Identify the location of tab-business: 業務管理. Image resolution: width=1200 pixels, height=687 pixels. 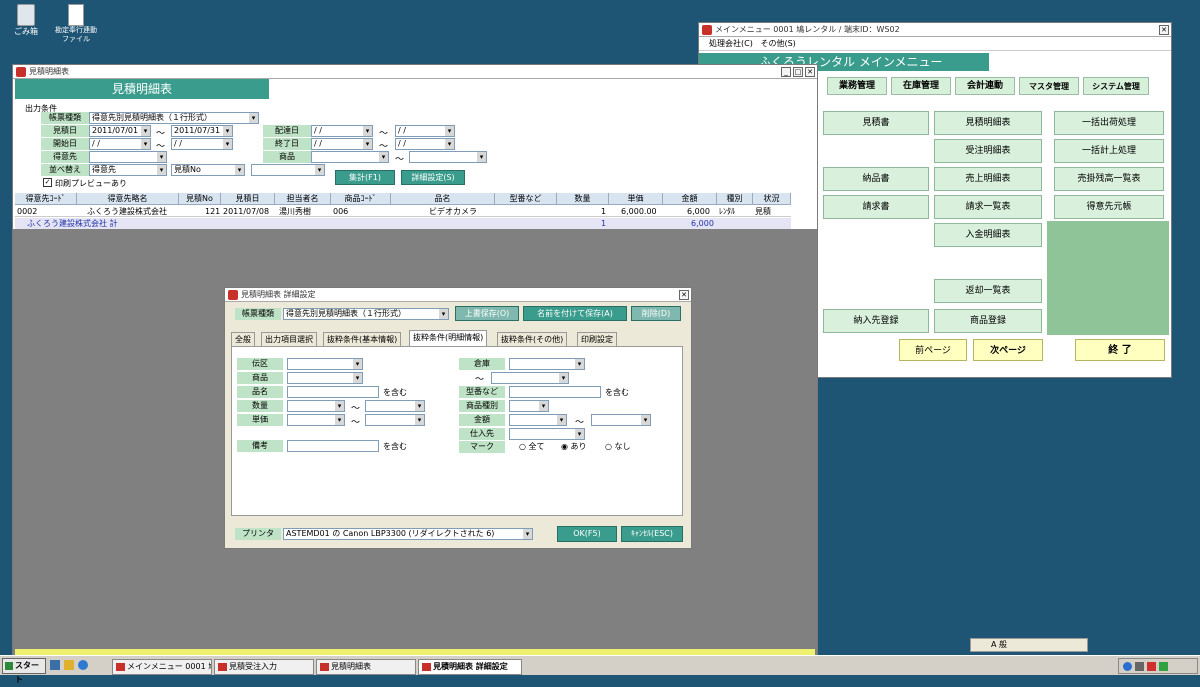
(857, 86).